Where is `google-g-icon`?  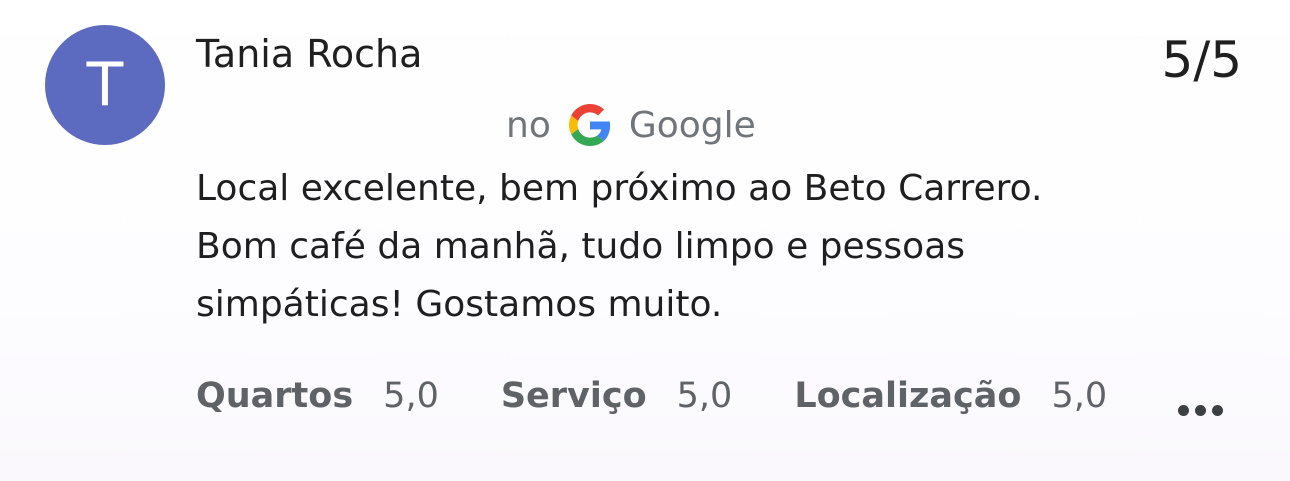
google-g-icon is located at coordinates (589, 125).